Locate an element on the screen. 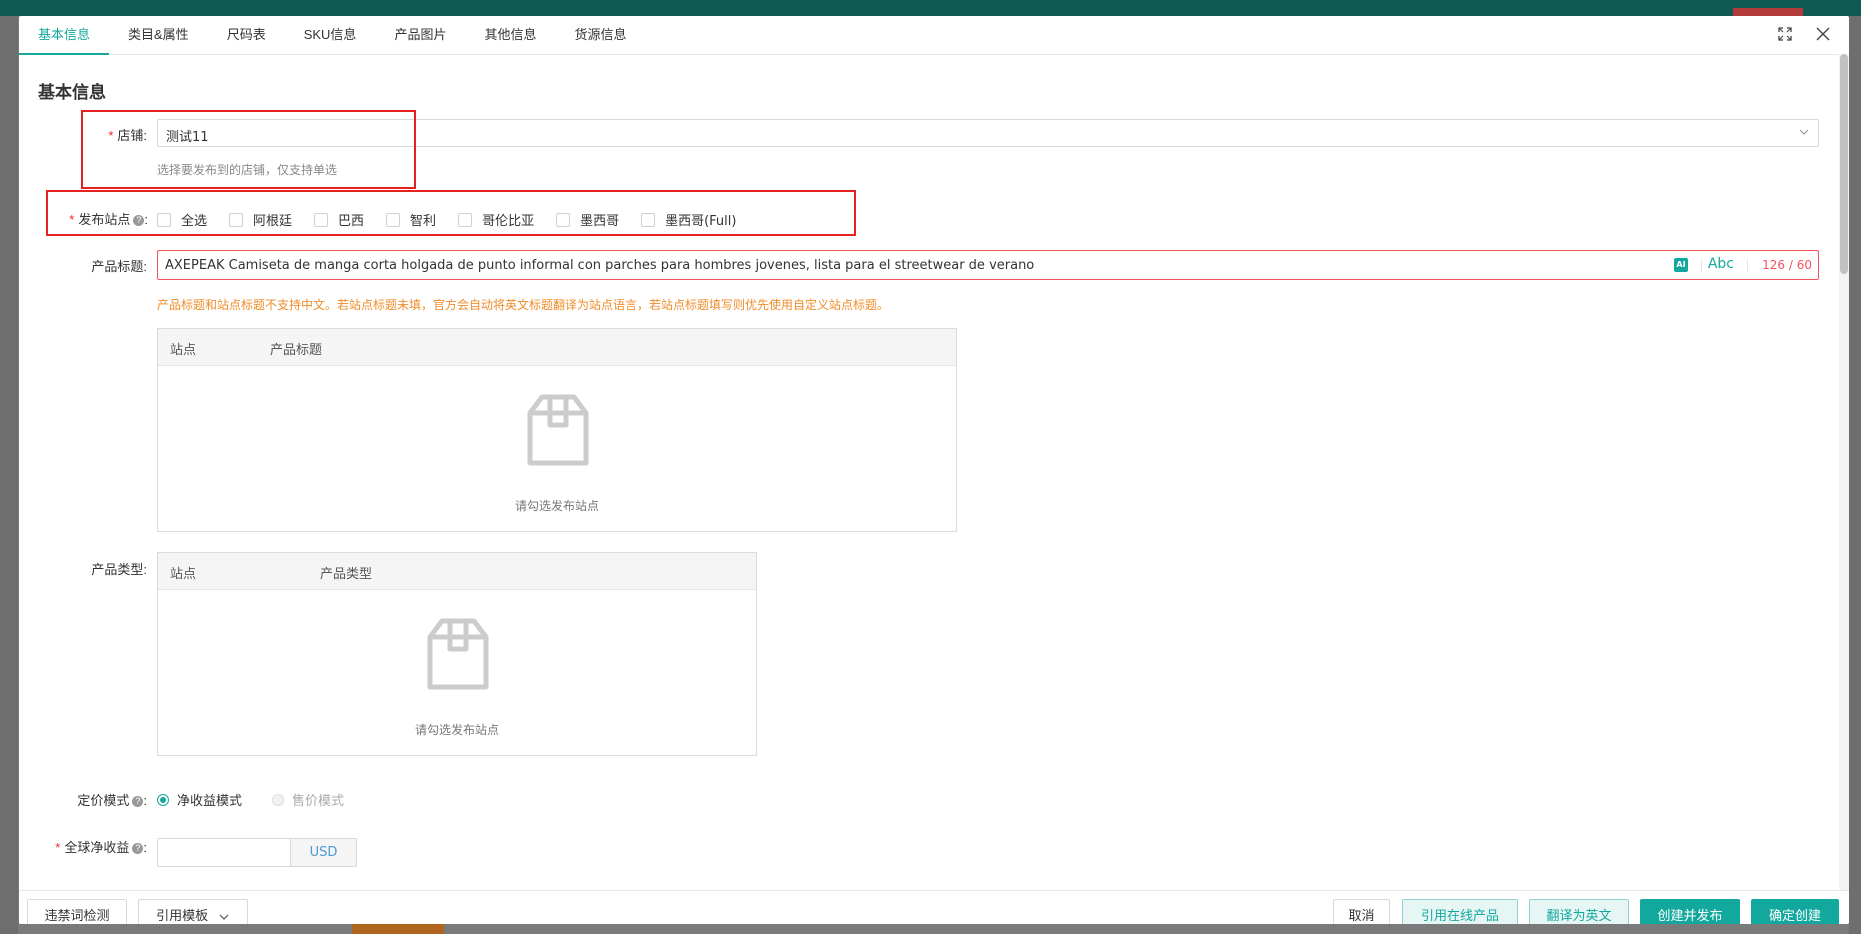 The image size is (1861, 934). radio-price-mode: 售价模式 is located at coordinates (308, 799).